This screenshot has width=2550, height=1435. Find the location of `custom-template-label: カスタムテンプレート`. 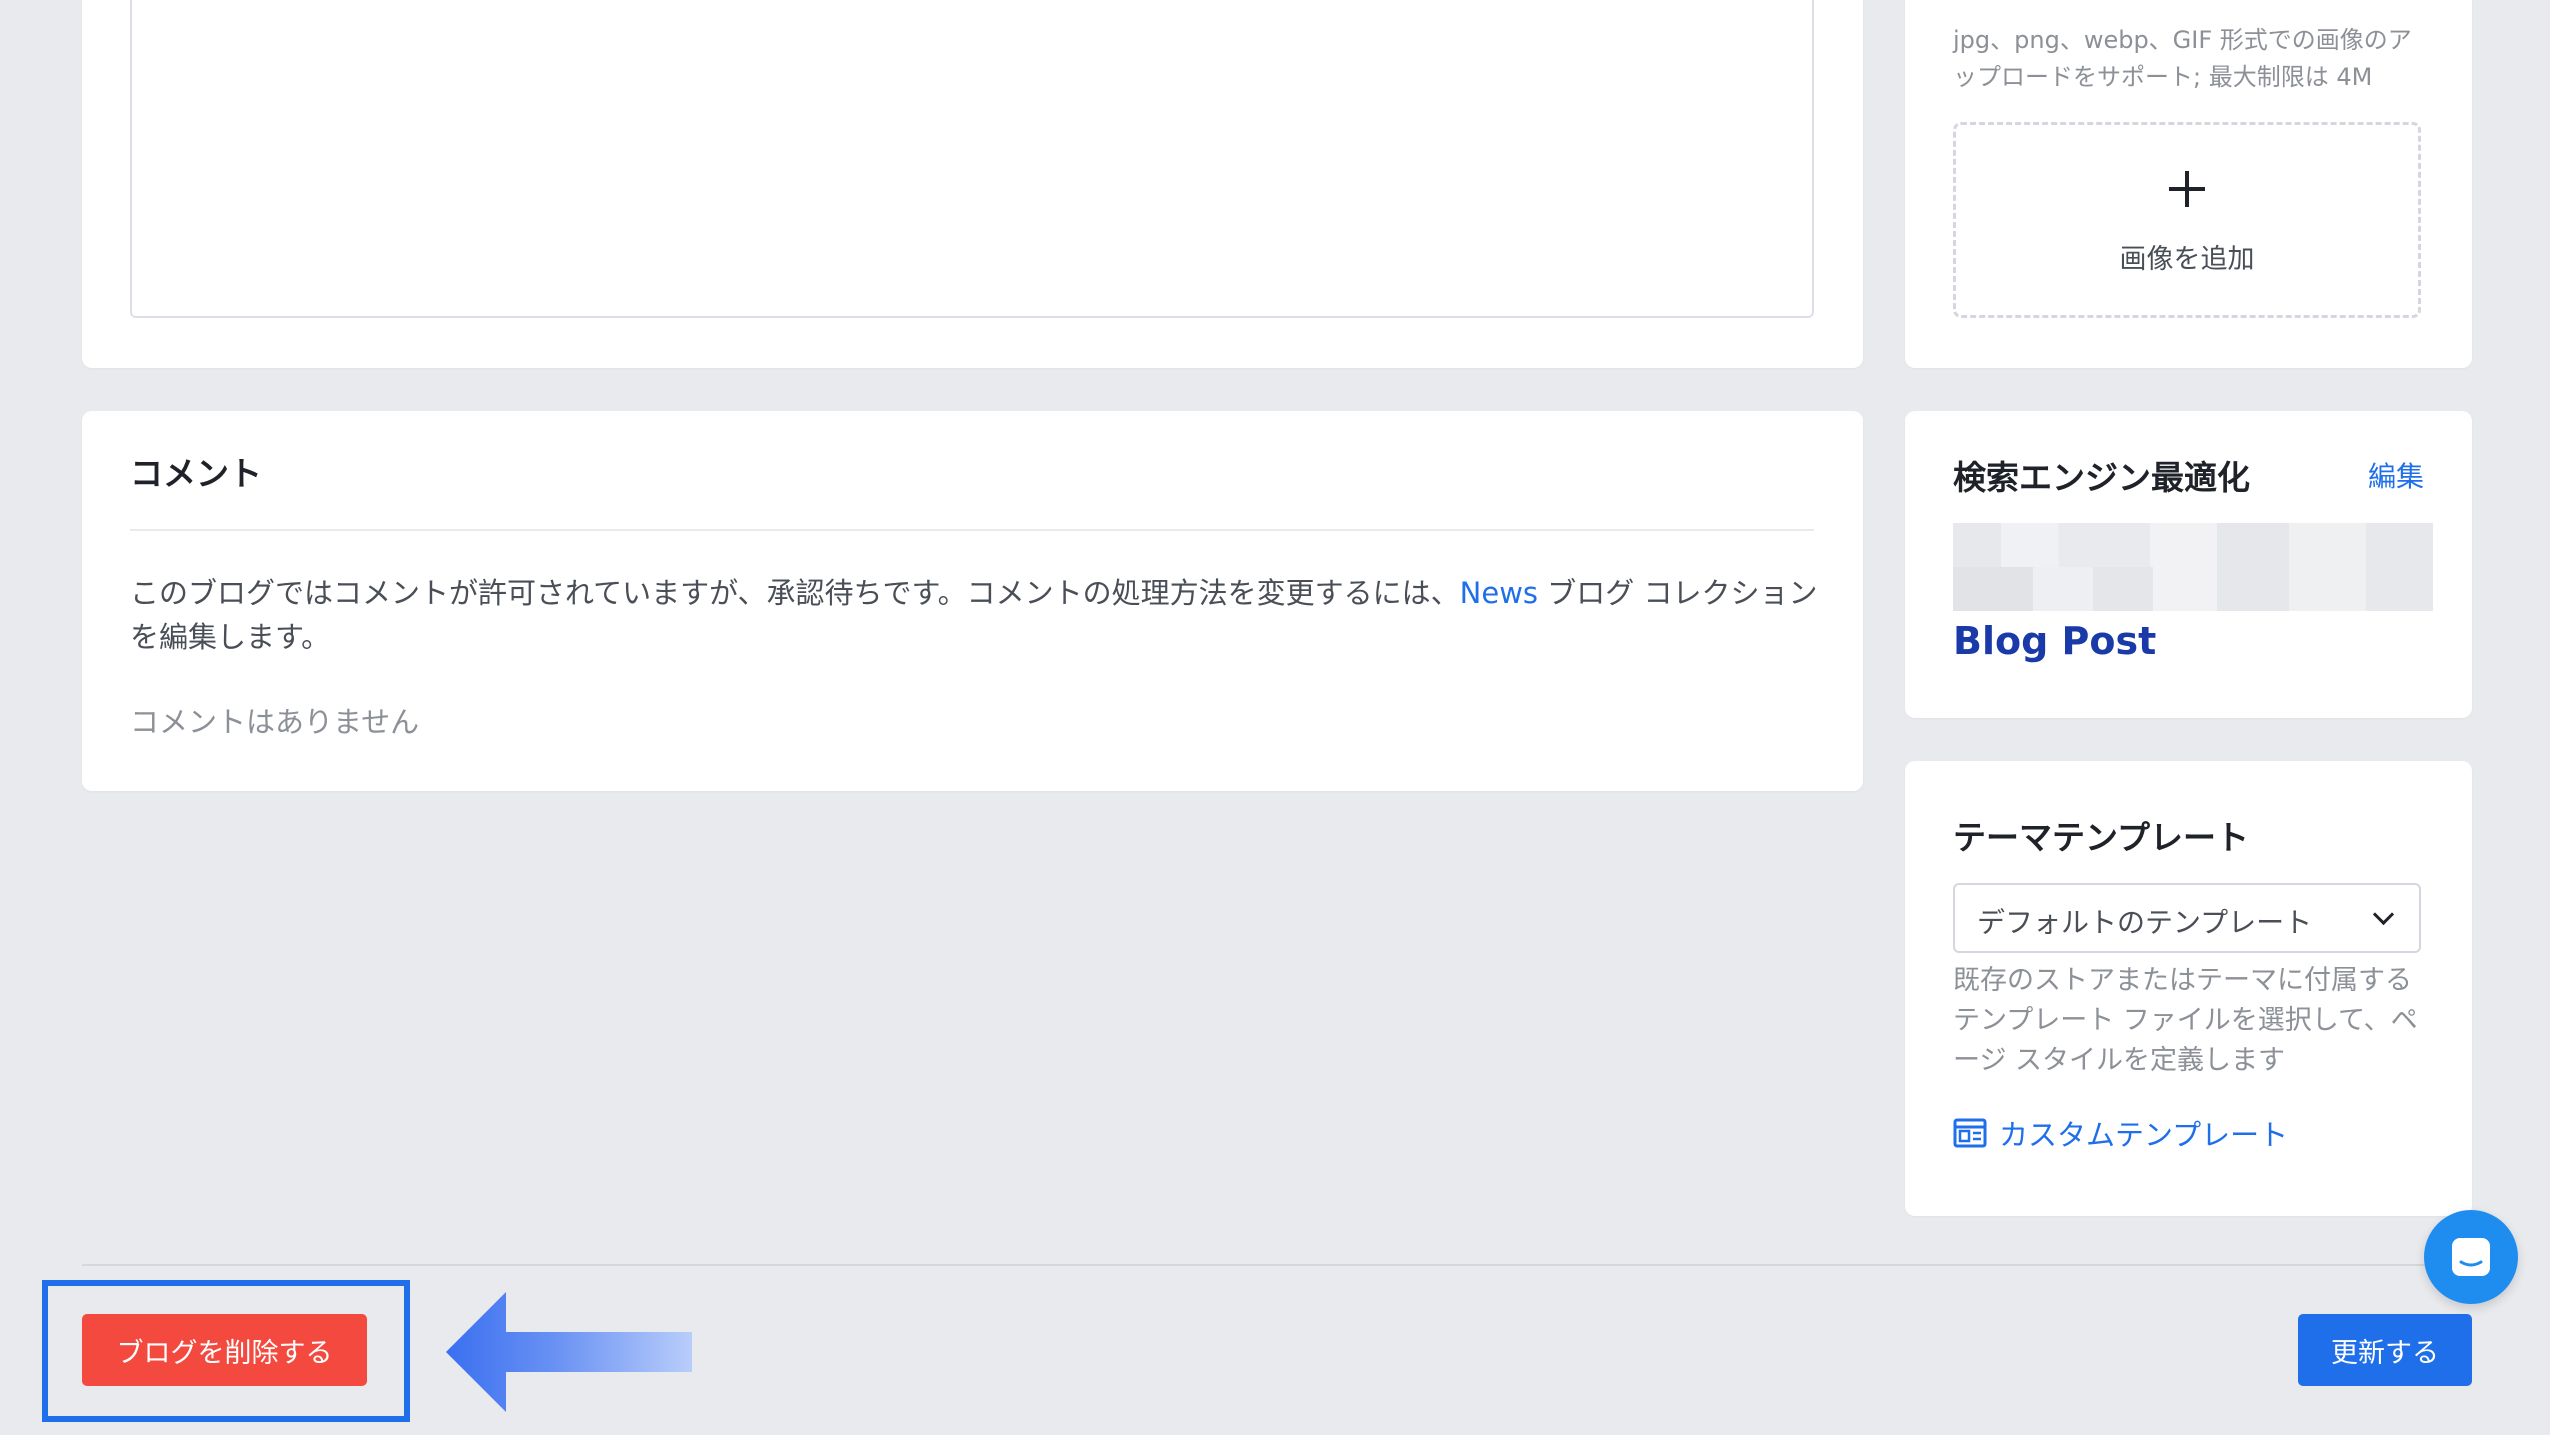

custom-template-label: カスタムテンプレート is located at coordinates (2144, 1135).